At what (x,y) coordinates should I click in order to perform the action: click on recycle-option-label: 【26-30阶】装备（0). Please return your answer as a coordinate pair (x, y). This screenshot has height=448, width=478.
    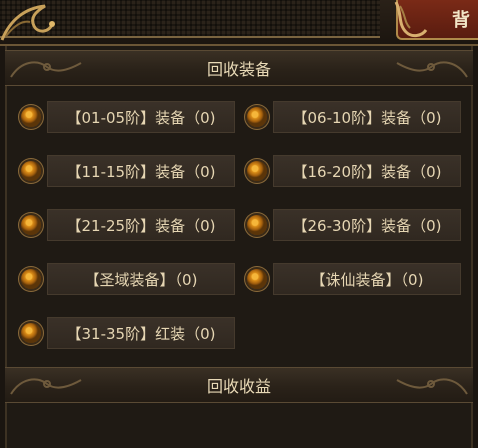
    Looking at the image, I should click on (367, 225).